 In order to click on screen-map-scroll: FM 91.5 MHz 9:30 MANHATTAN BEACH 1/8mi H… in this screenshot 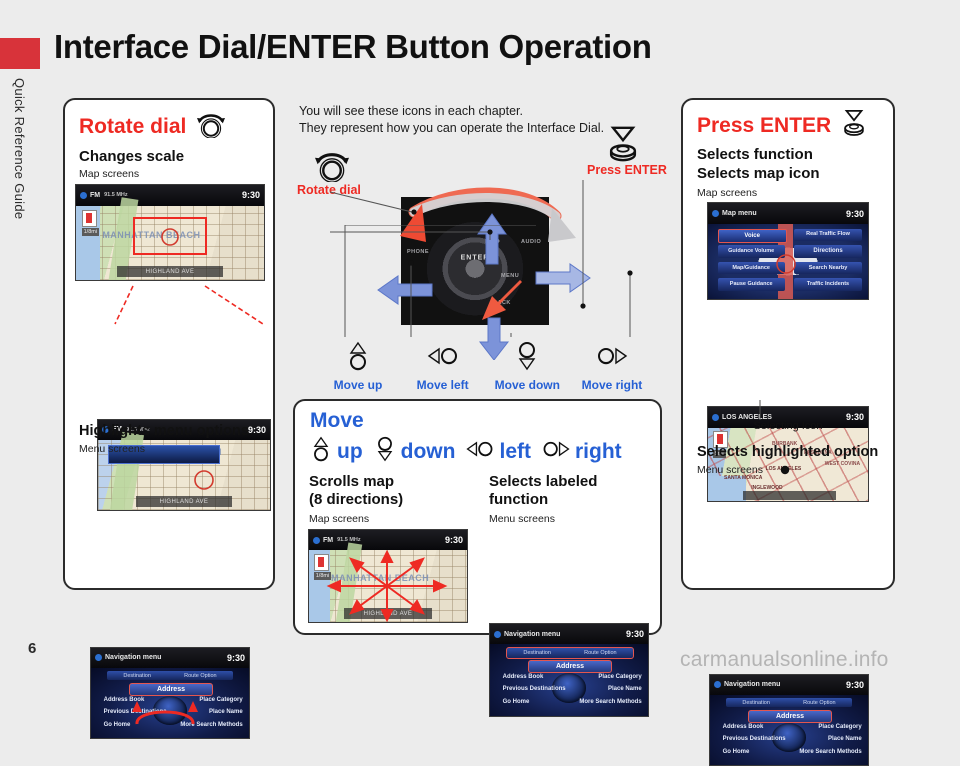, I will do `click(388, 576)`.